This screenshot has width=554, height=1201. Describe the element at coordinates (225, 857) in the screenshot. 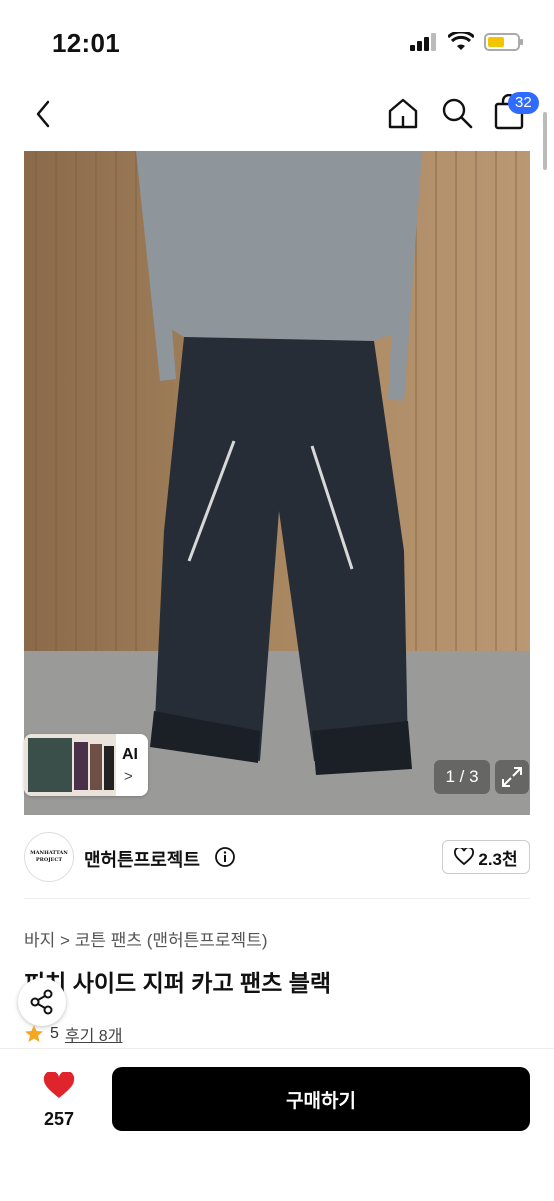

I see `info-icon` at that location.